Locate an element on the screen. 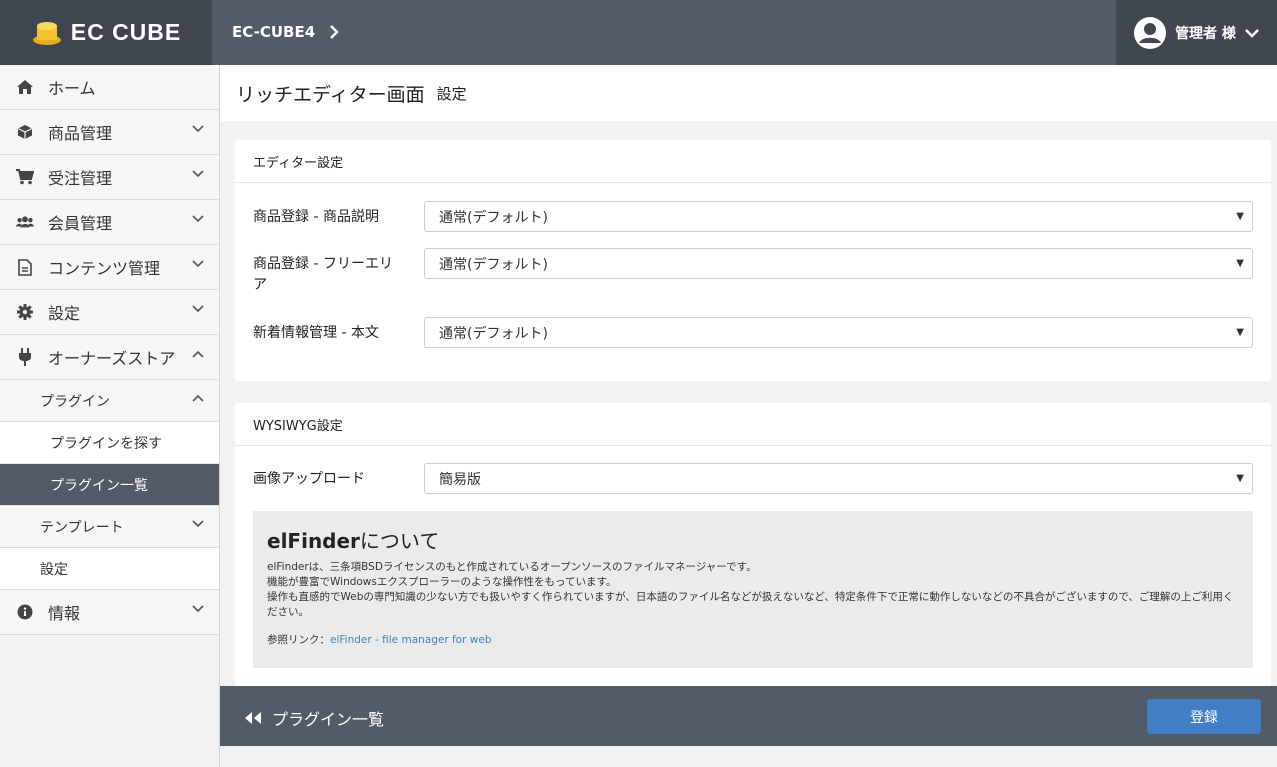 This screenshot has width=1277, height=767. info-line: 機能が豊富でWindowsエクスプローラーのような操作性をもっています。 is located at coordinates (442, 582).